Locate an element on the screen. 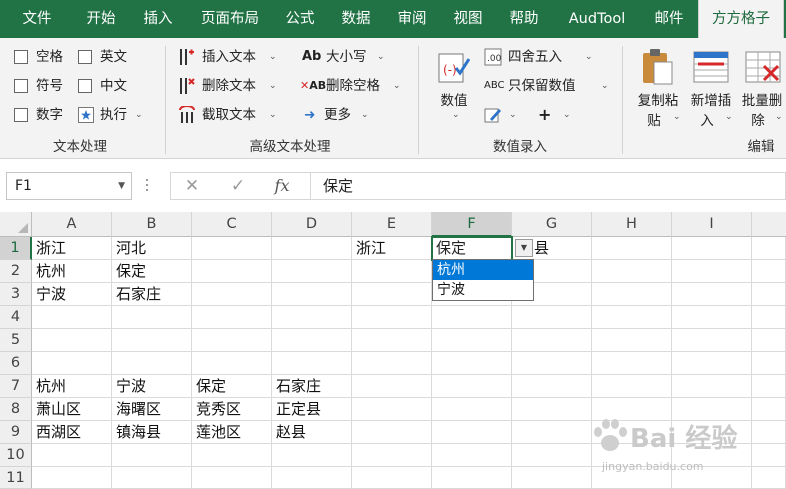 The height and width of the screenshot is (489, 786). tab-review: 审阅 is located at coordinates (412, 19).